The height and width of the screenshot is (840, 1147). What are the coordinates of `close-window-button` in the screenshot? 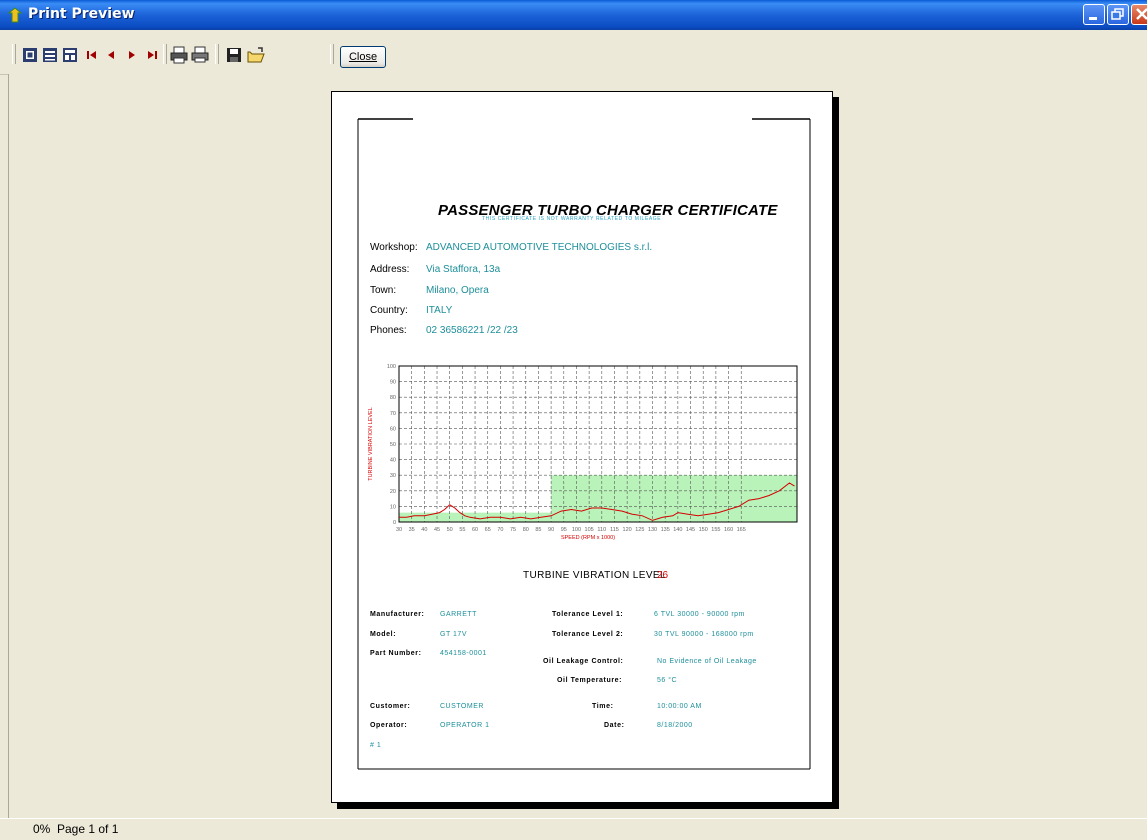 It's located at (1139, 14).